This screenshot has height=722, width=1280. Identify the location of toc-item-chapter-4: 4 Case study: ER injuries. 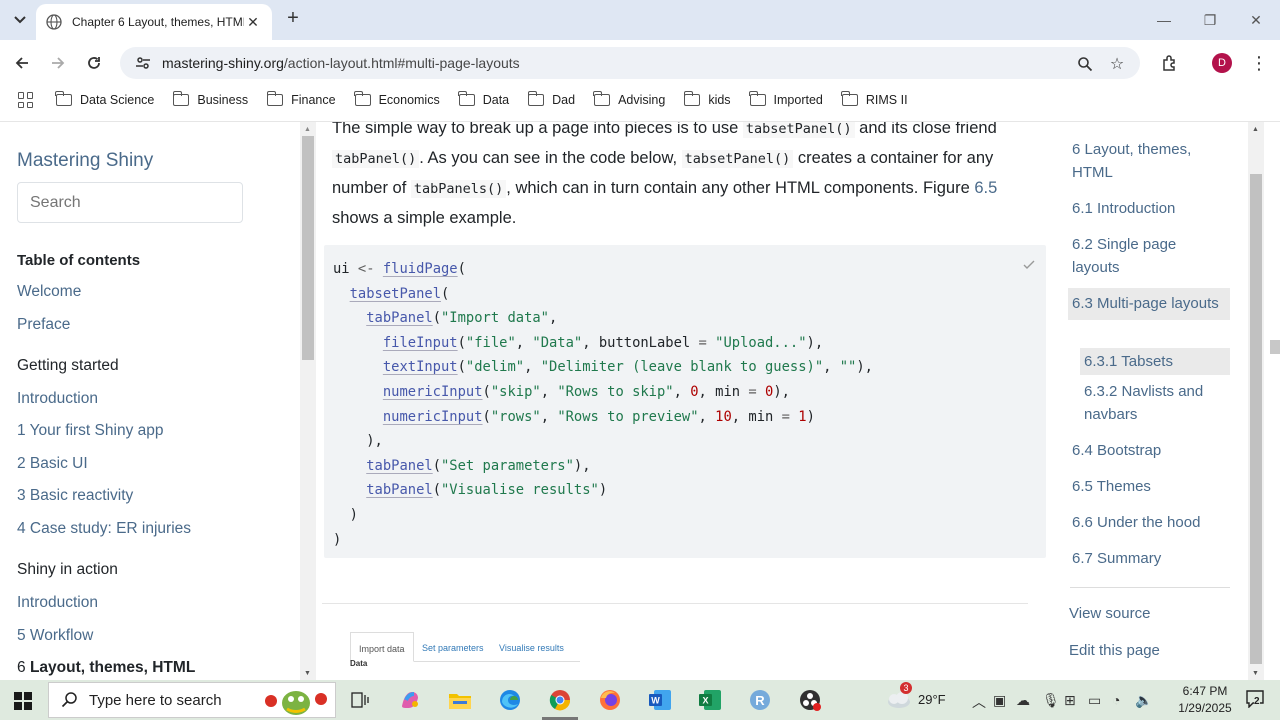
(104, 529).